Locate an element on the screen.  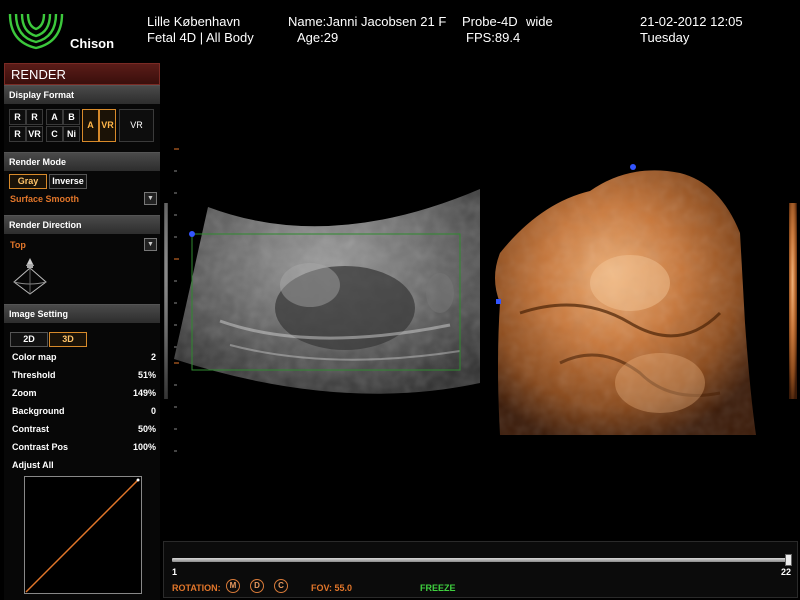
format-vr-single-button: VR is located at coordinates (136, 125).